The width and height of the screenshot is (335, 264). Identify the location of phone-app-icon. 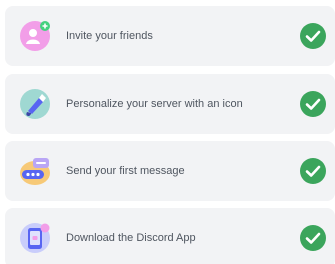
(35, 238).